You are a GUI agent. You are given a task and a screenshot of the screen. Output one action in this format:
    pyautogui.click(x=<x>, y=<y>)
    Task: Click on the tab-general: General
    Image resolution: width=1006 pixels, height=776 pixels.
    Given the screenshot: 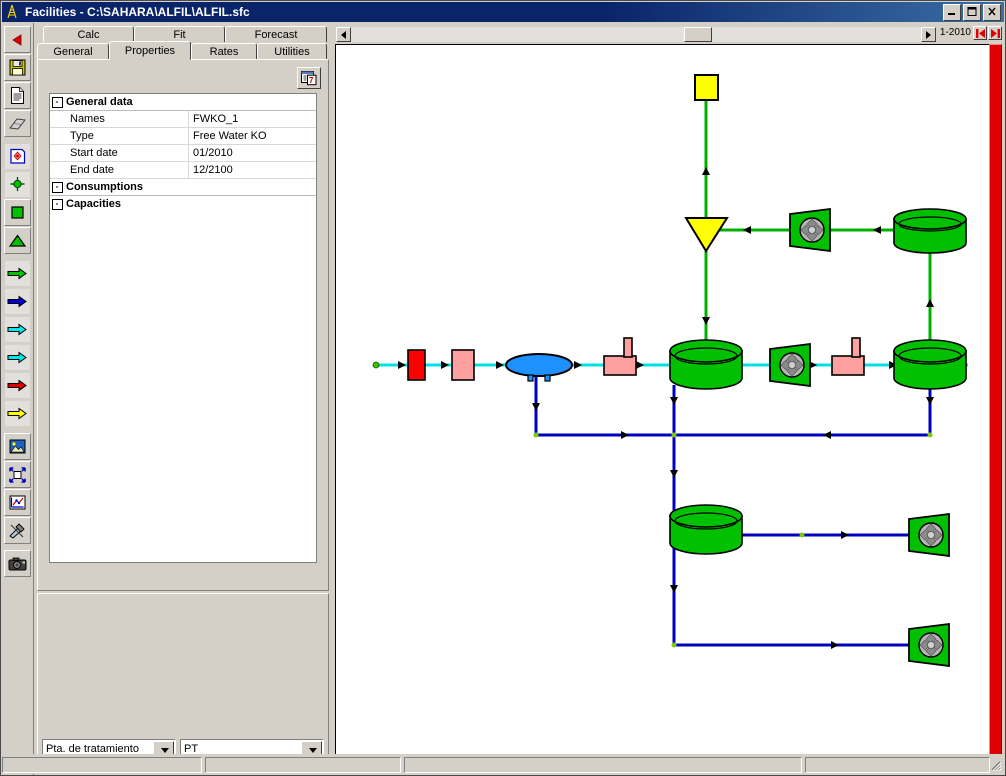 What is the action you would take?
    pyautogui.click(x=73, y=51)
    